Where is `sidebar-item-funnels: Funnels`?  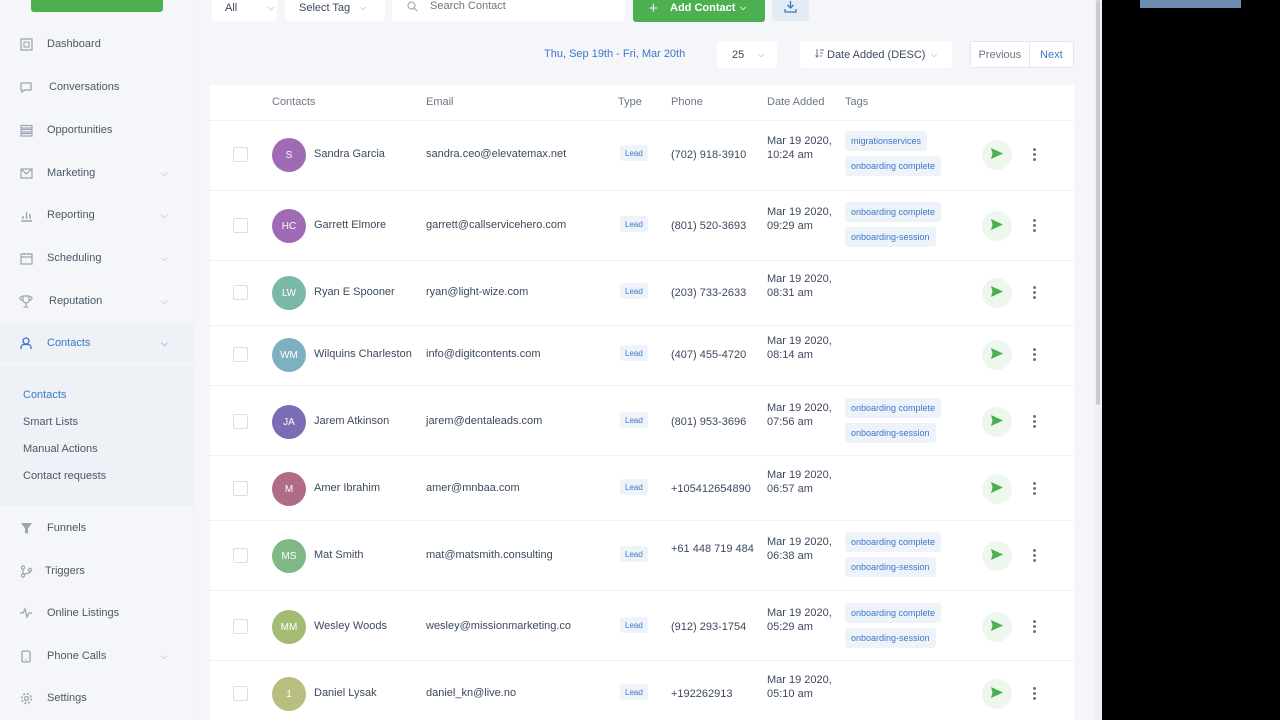
sidebar-item-funnels: Funnels is located at coordinates (97, 528).